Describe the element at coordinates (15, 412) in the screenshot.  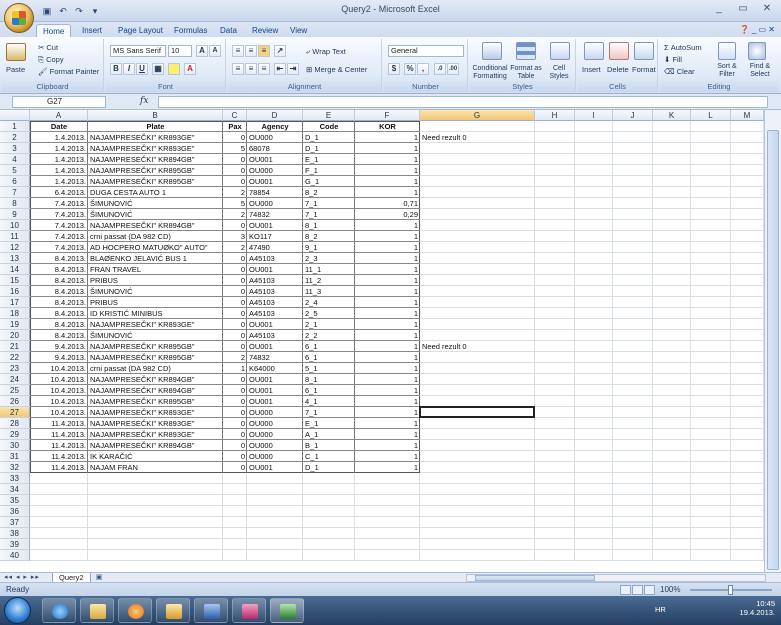
I see `row-header: 27` at that location.